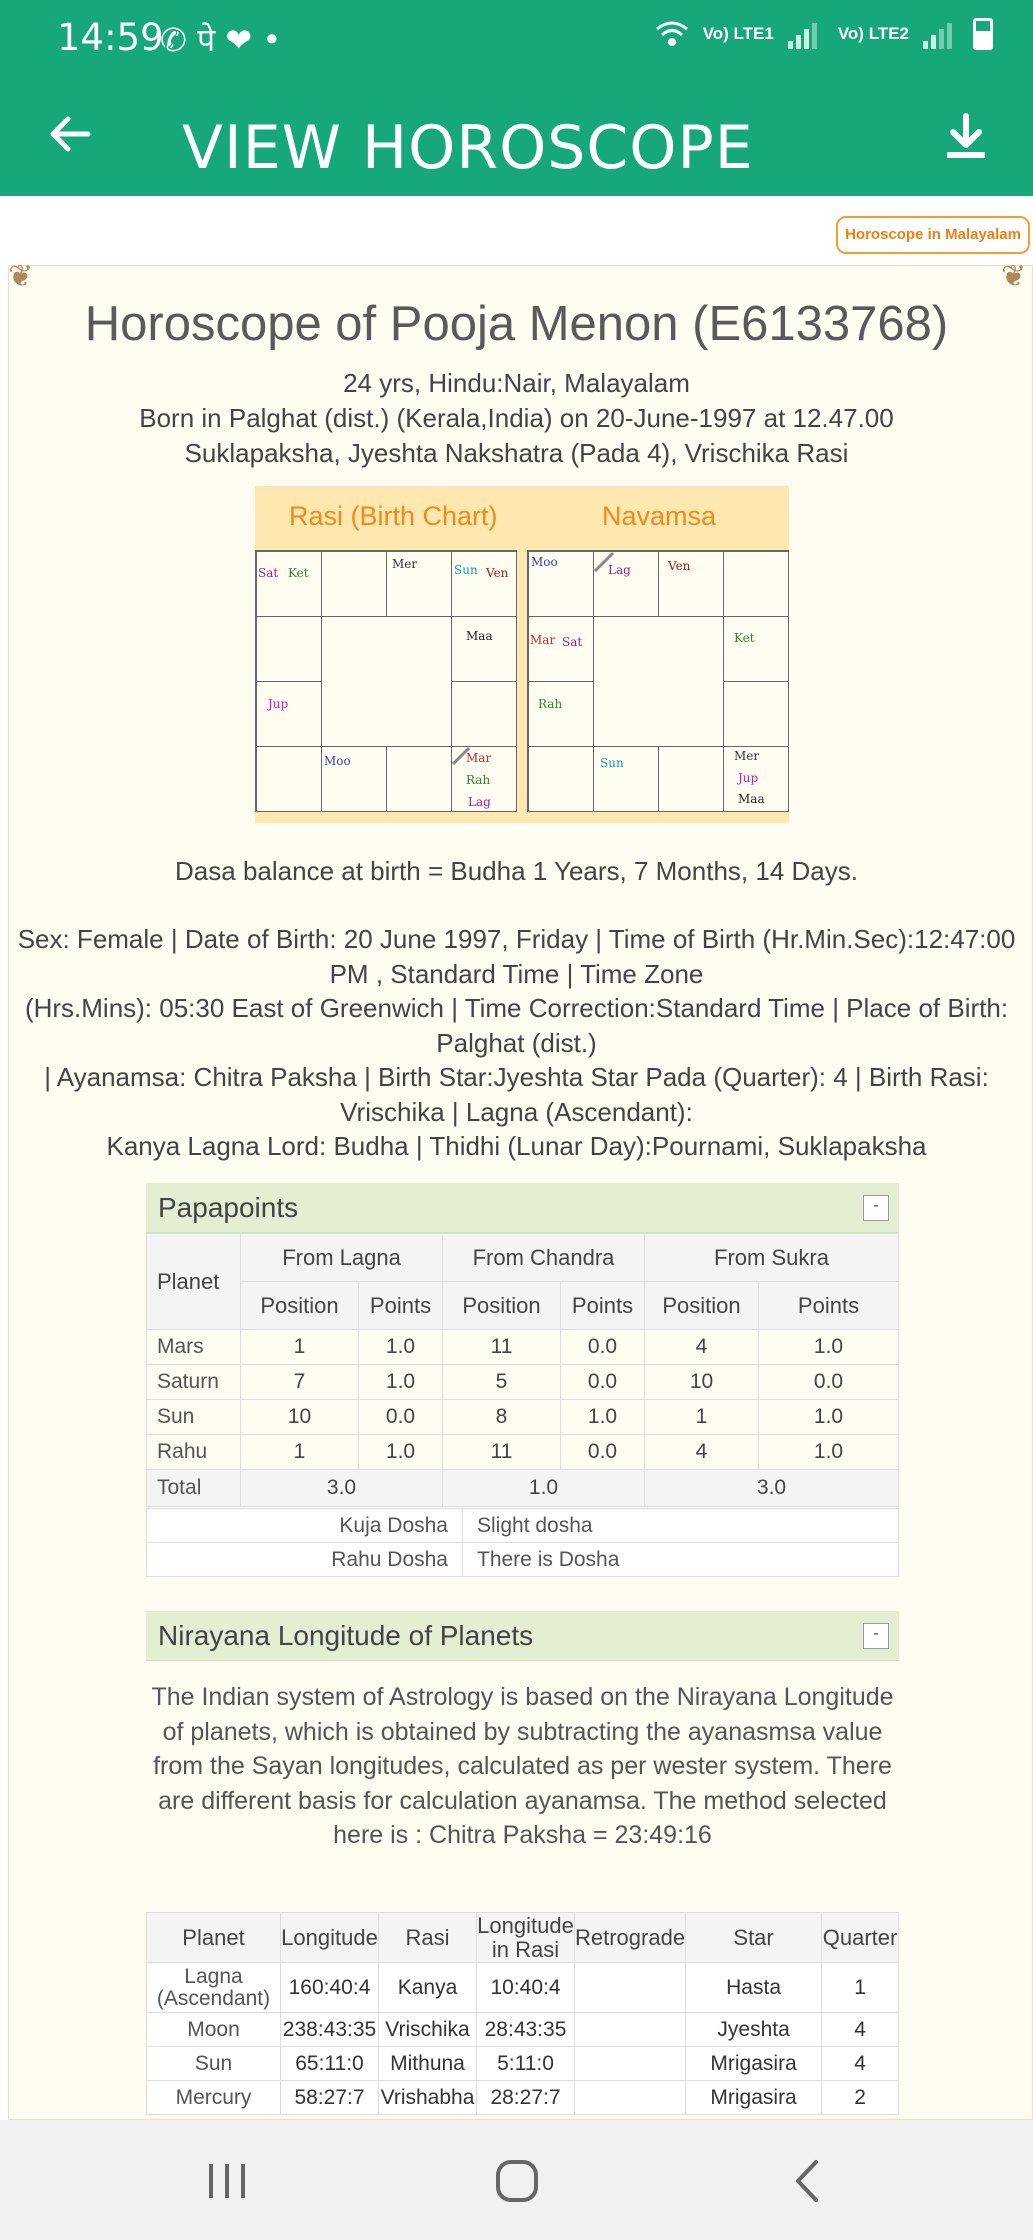 This screenshot has height=2240, width=1033. I want to click on status-time: 14:59, so click(110, 37).